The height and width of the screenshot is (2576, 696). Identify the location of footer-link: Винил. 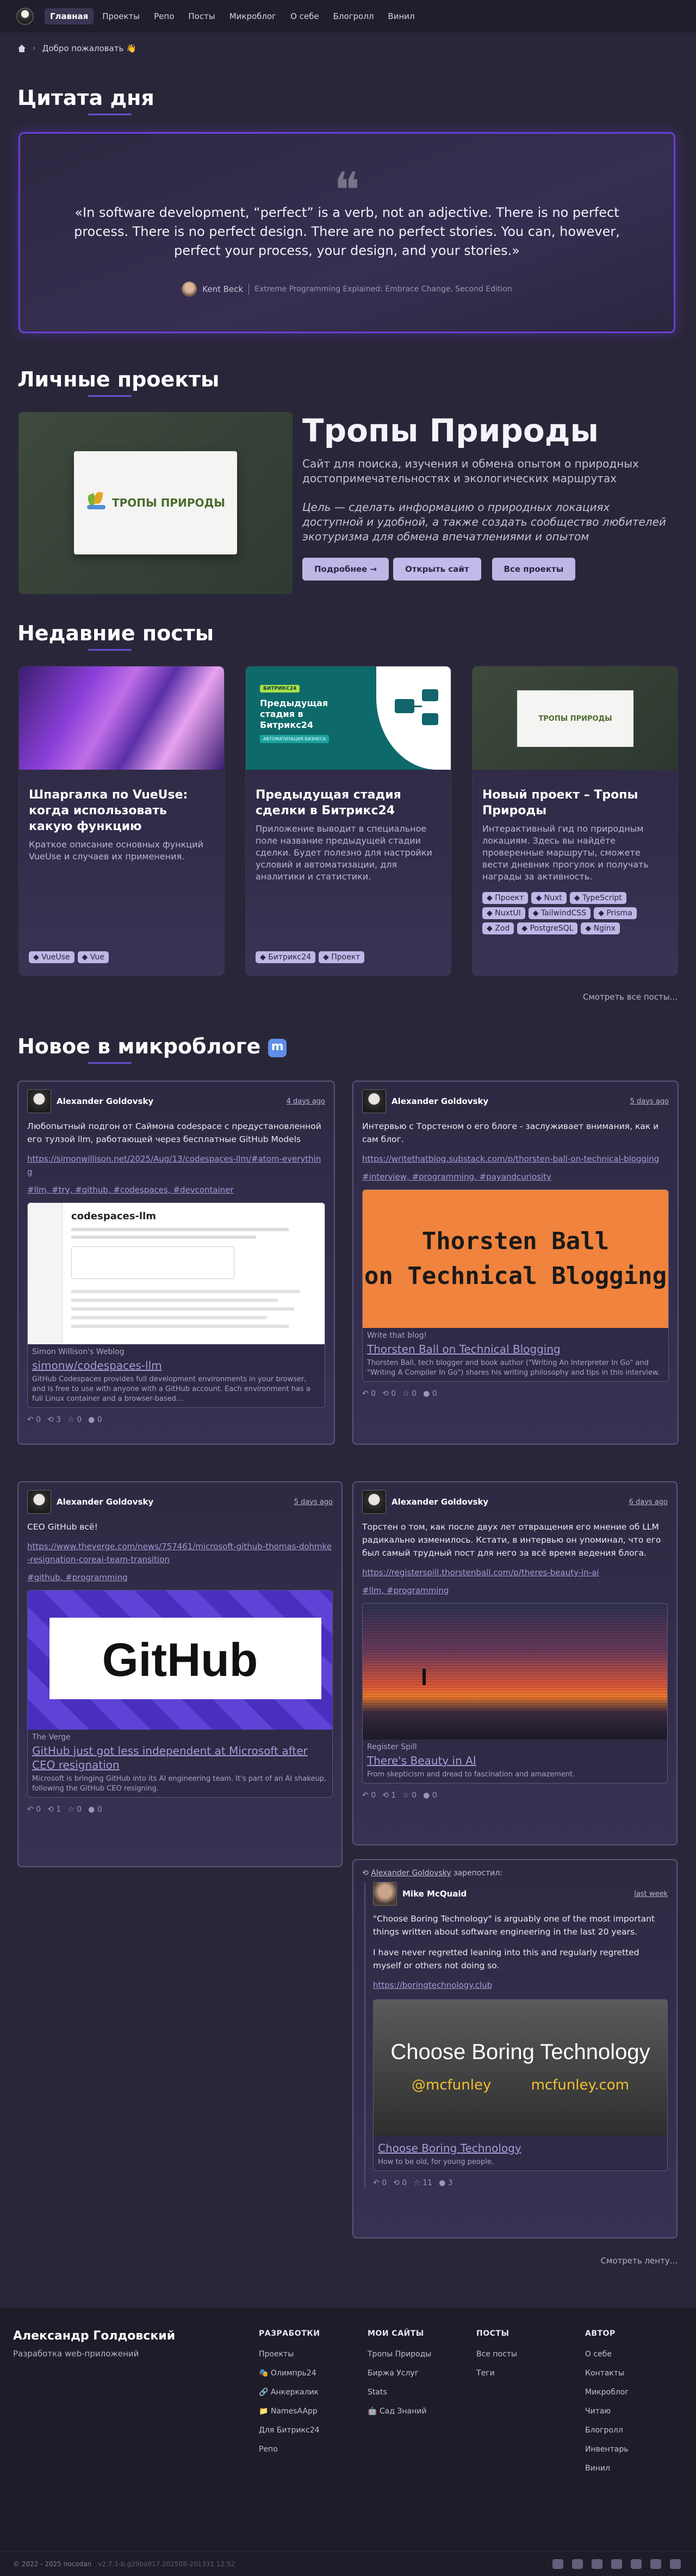
(607, 2468).